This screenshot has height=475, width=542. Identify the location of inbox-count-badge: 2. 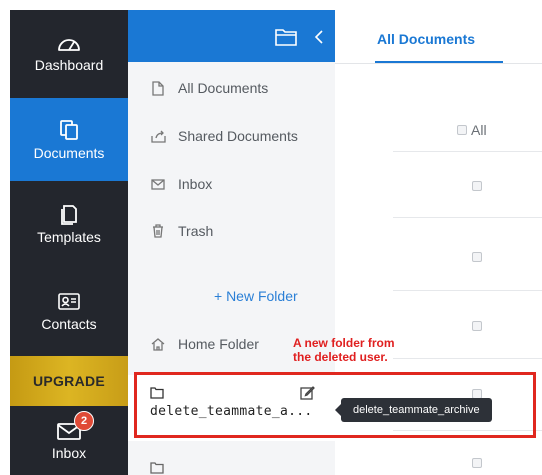
(84, 420).